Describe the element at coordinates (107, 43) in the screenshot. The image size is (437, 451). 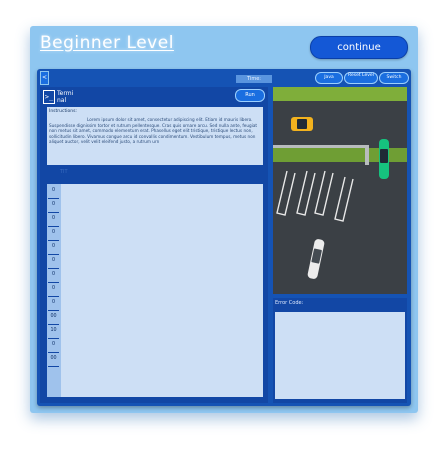
I see `page-title: Beginner Level` at that location.